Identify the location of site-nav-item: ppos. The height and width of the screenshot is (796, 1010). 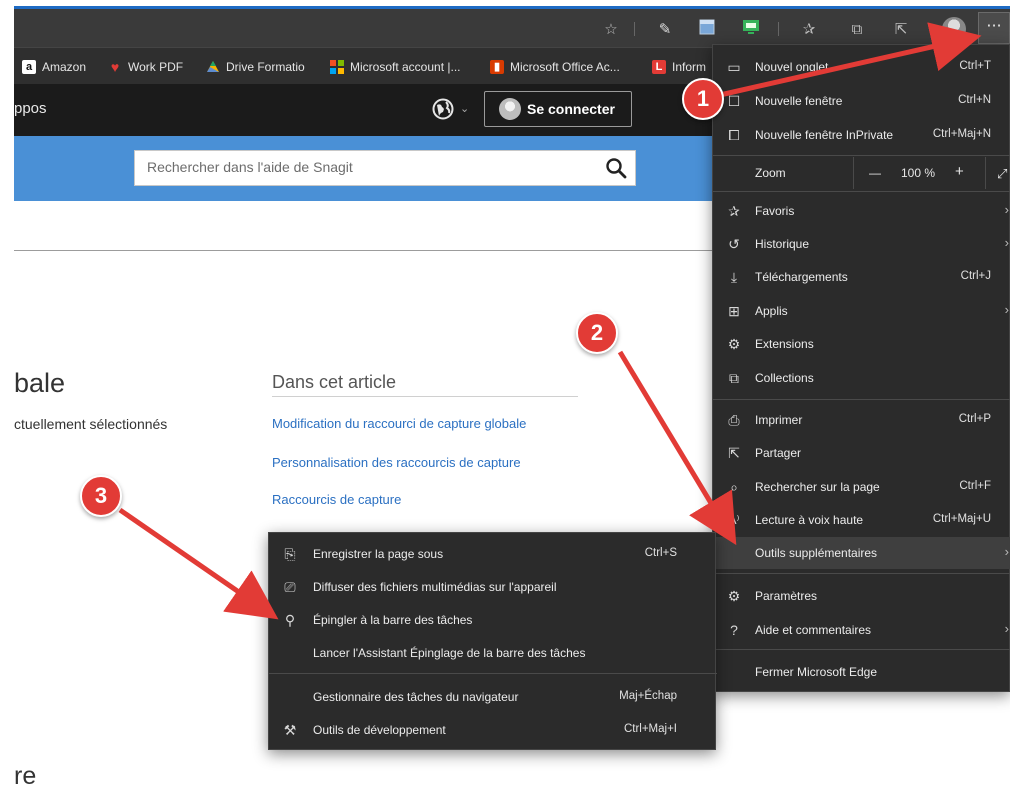
(30, 108).